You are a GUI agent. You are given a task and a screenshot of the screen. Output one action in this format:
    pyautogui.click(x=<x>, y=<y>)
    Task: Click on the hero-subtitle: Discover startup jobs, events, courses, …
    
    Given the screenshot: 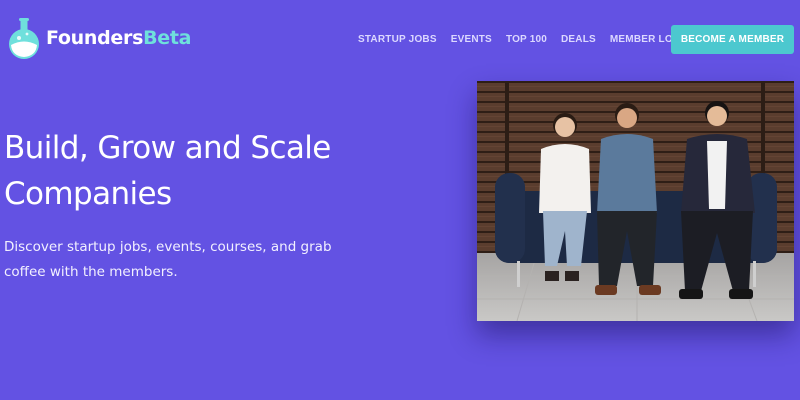 What is the action you would take?
    pyautogui.click(x=168, y=259)
    